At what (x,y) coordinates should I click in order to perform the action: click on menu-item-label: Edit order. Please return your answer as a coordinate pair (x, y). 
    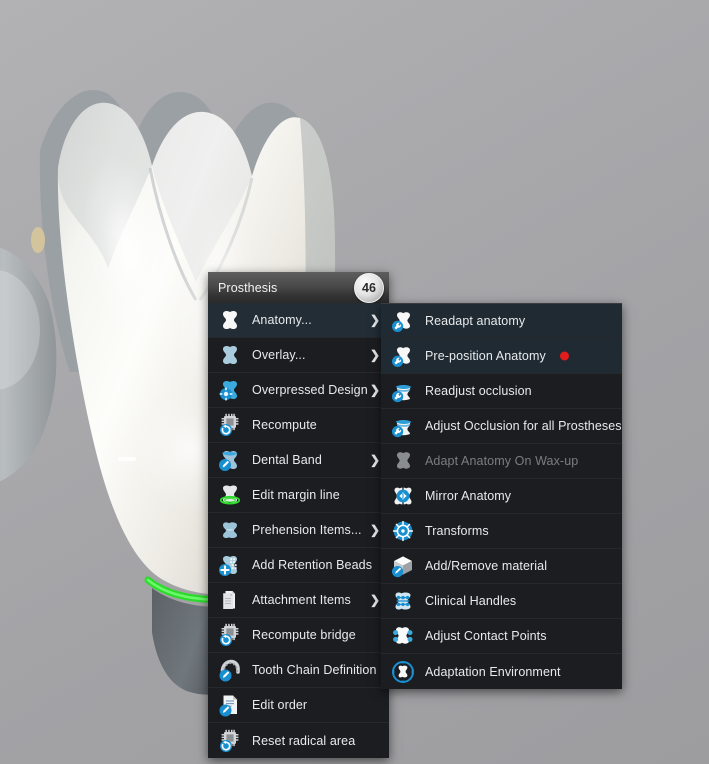
    Looking at the image, I should click on (280, 705).